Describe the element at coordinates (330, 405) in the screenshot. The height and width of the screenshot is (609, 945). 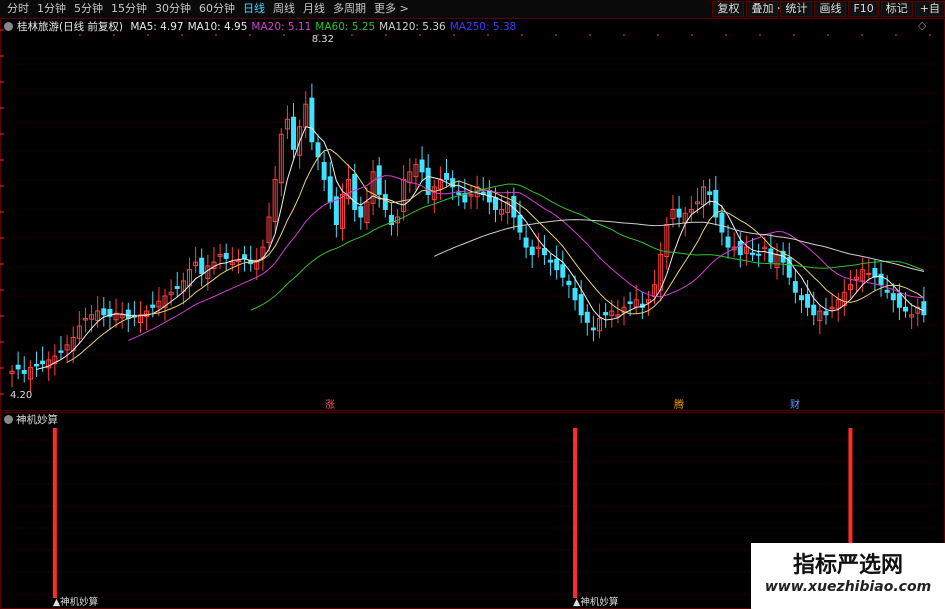
I see `event-marker-0: 涨` at that location.